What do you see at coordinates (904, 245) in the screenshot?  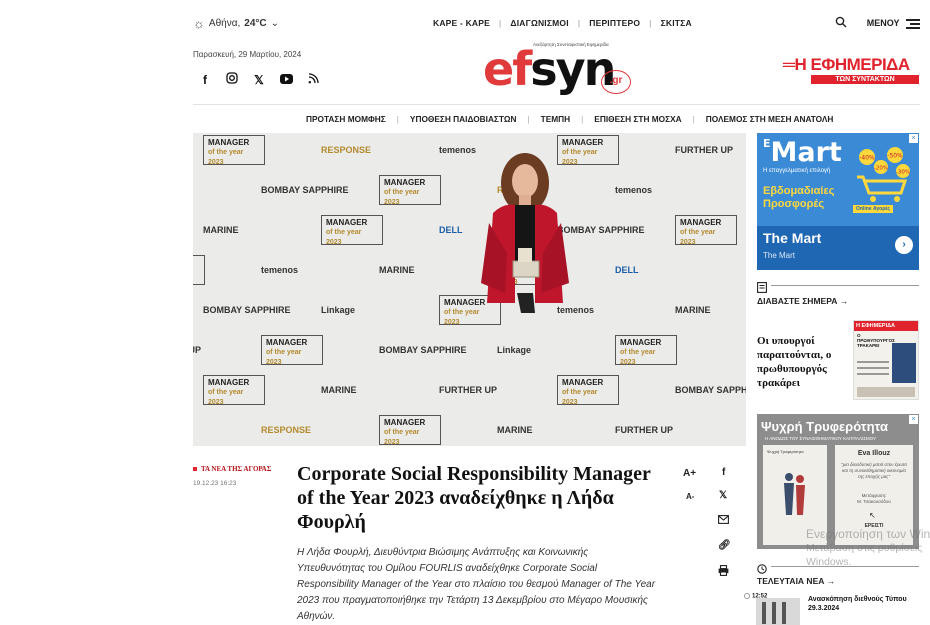 I see `chevron-right-icon: ›` at bounding box center [904, 245].